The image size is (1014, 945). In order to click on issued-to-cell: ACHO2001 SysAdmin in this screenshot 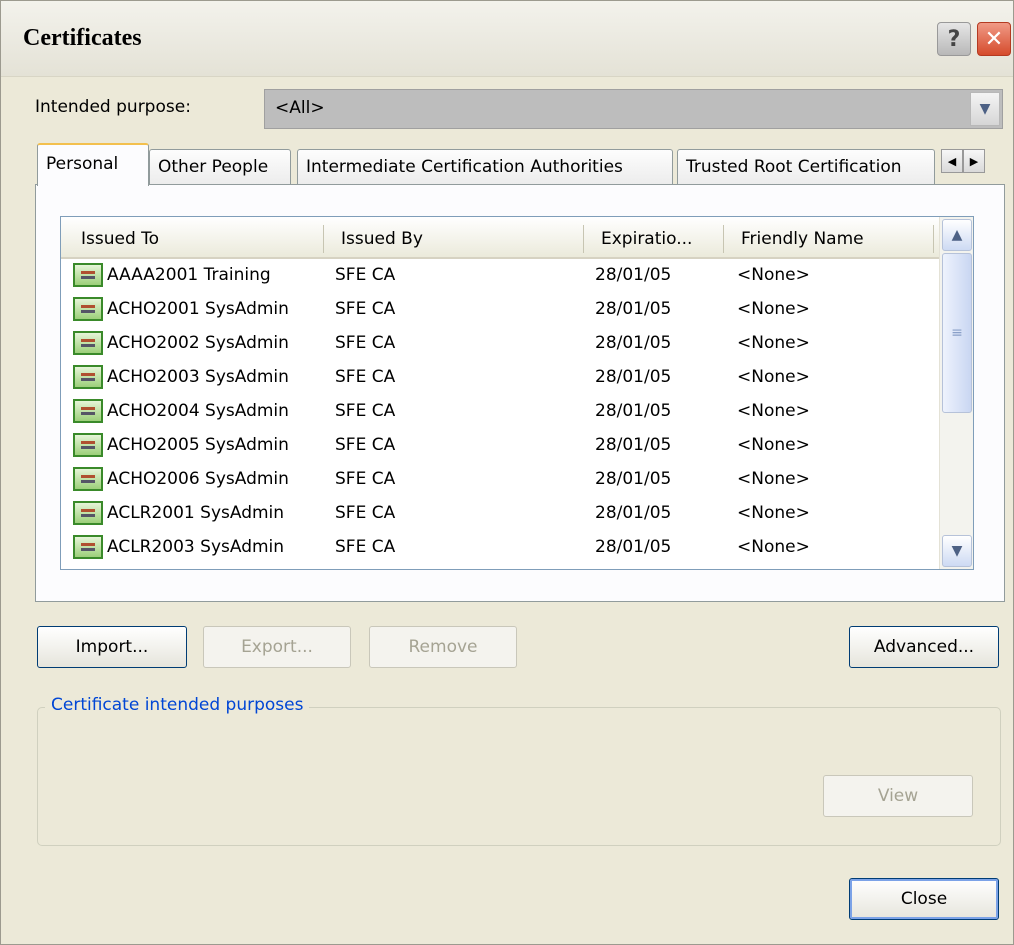, I will do `click(198, 309)`.